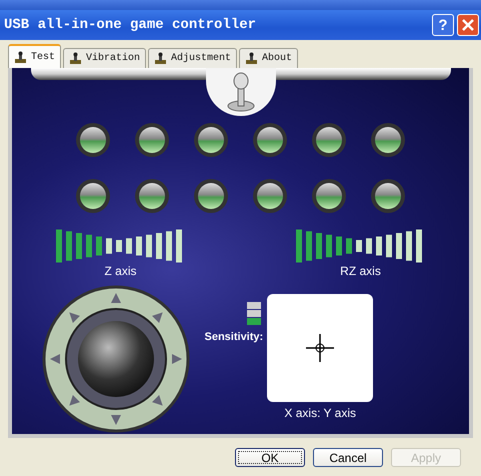  I want to click on help-button: ?, so click(443, 25).